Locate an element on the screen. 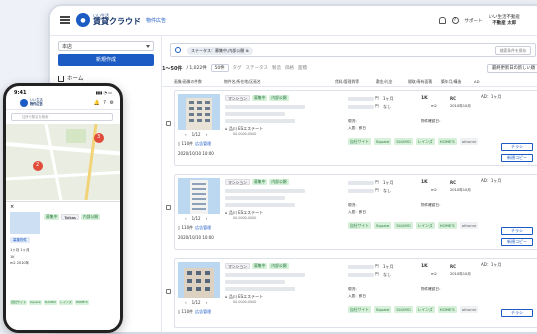 This screenshot has height=334, width=537. listing-detail-button: 募集物件 is located at coordinates (20, 240).